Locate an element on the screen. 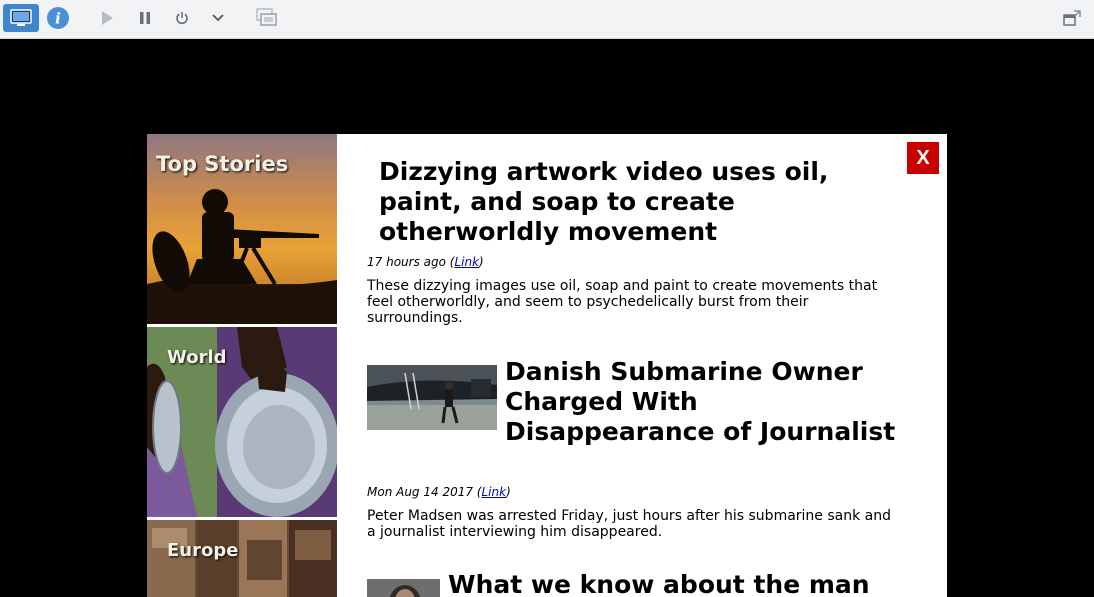 The height and width of the screenshot is (597, 1094). submarine-thumbnail-image is located at coordinates (432, 397).